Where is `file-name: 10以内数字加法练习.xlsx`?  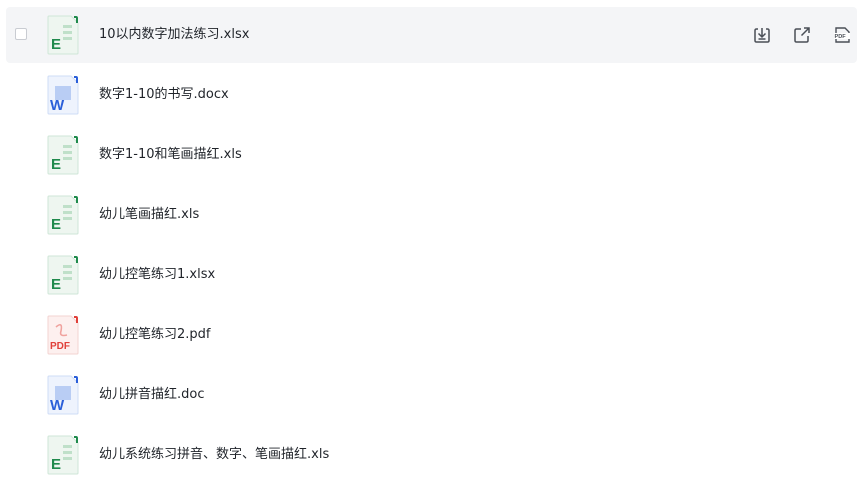 file-name: 10以内数字加法练习.xlsx is located at coordinates (174, 35).